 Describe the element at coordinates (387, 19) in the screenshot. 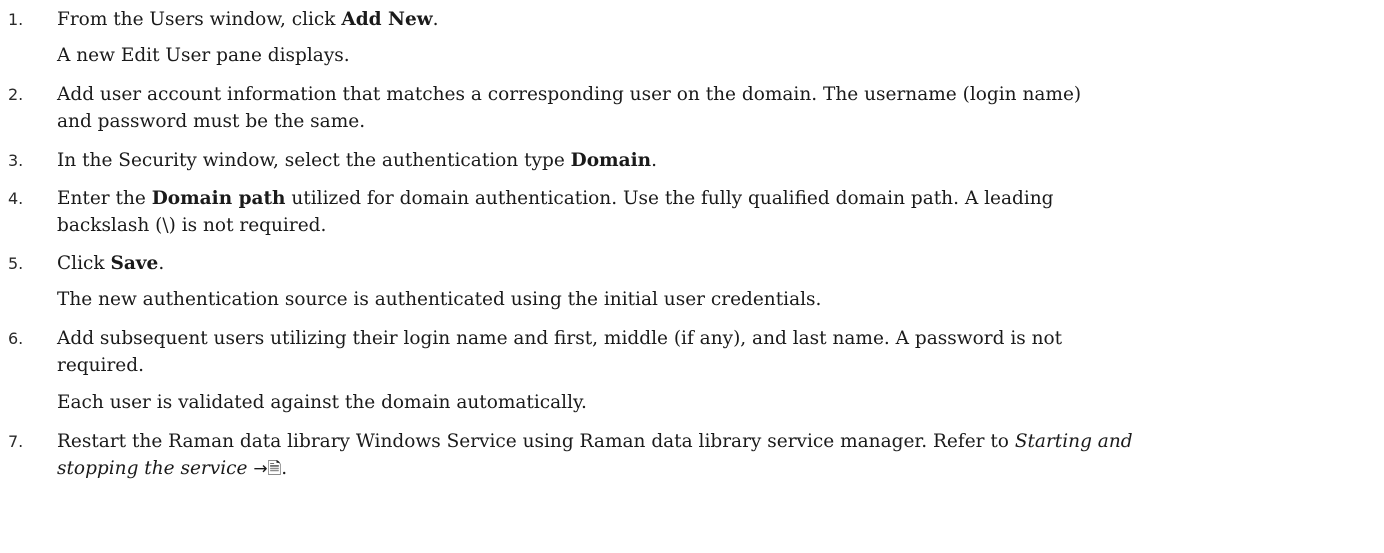

I see `ui-label-add-new: Add New` at that location.